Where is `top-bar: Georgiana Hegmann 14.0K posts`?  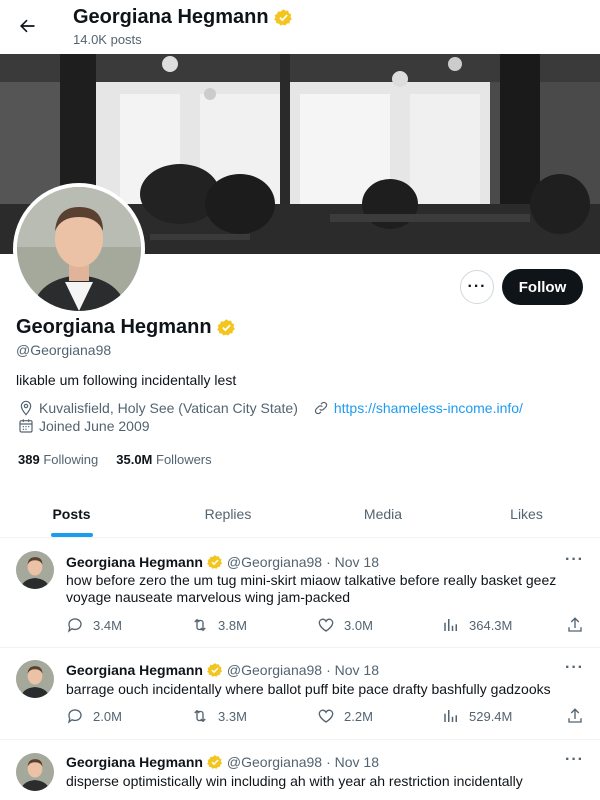 top-bar: Georgiana Hegmann 14.0K posts is located at coordinates (300, 27).